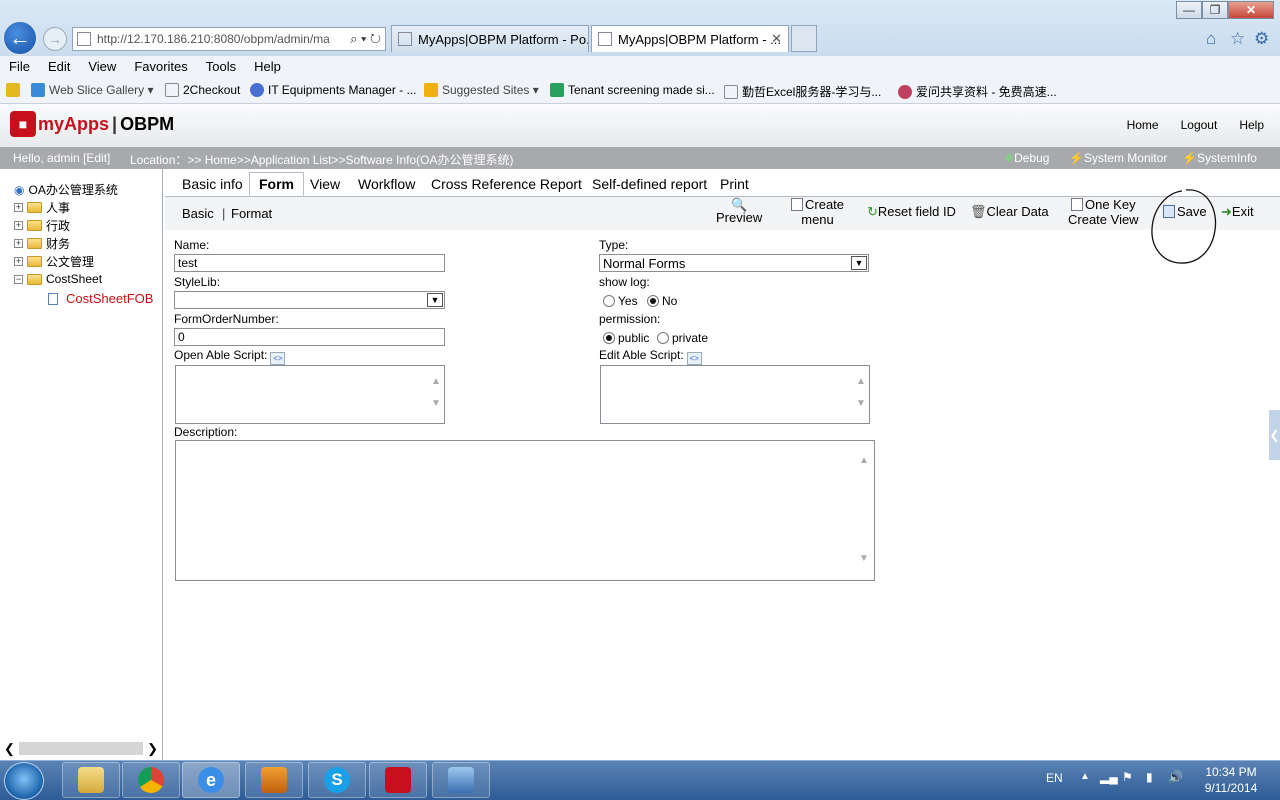 This screenshot has height=800, width=1280. What do you see at coordinates (267, 66) in the screenshot?
I see `menu-help: Help` at bounding box center [267, 66].